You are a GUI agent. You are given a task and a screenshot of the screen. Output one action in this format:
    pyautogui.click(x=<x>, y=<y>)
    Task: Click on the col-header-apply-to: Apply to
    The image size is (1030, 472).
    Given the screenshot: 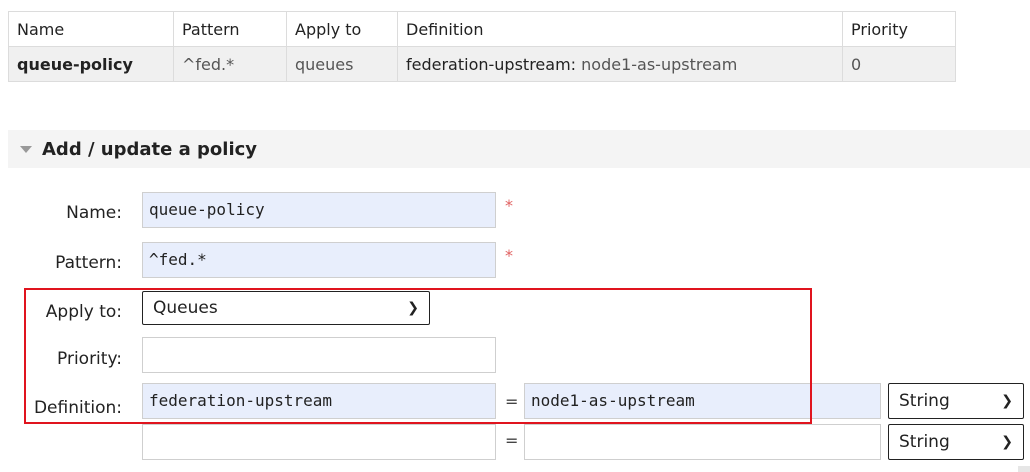 What is the action you would take?
    pyautogui.click(x=342, y=29)
    